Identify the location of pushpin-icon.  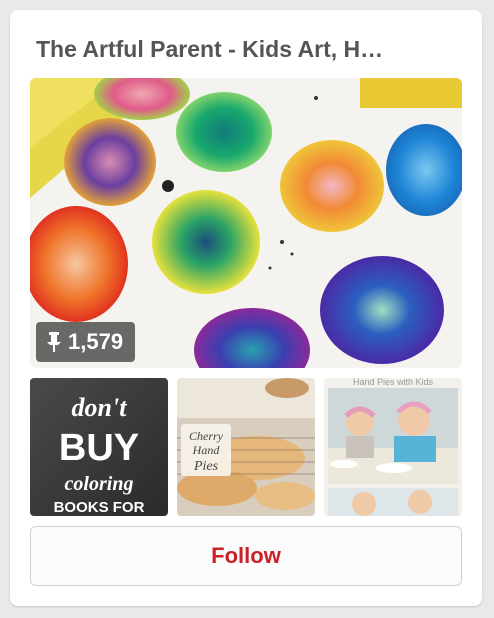
(54, 342).